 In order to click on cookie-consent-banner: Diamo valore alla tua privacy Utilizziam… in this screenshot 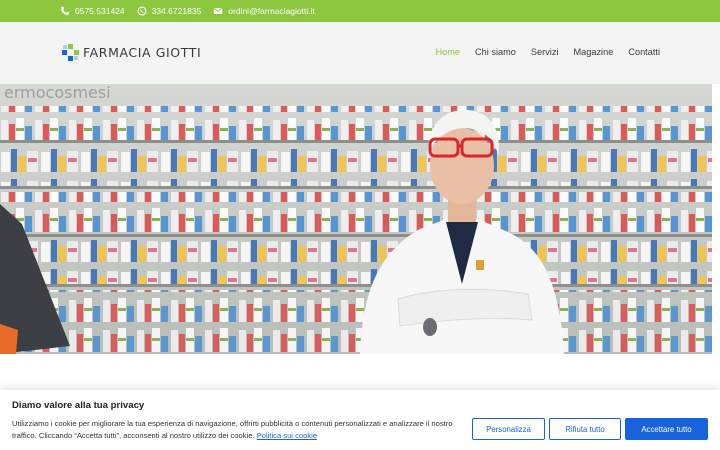, I will do `click(360, 420)`.